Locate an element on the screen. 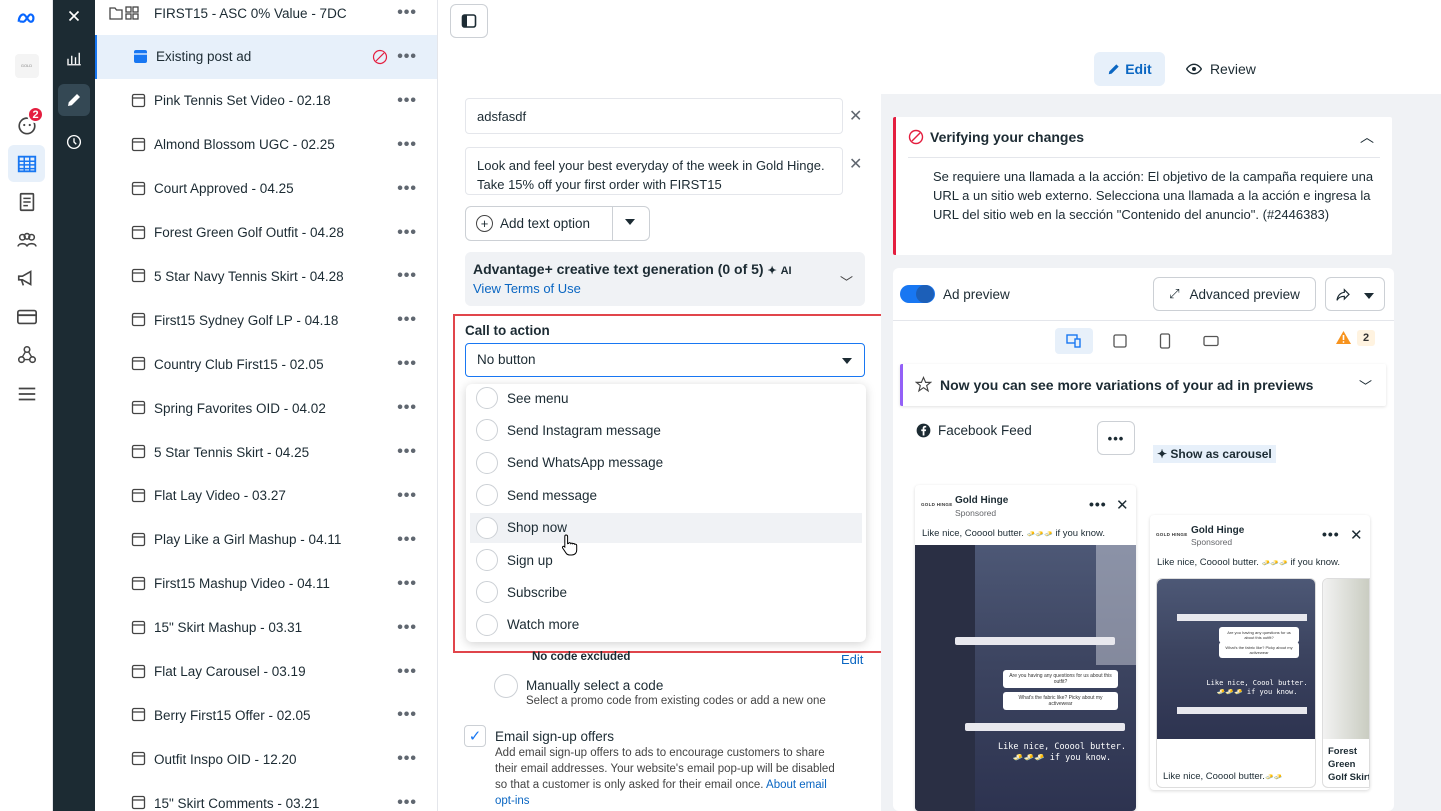 The image size is (1441, 811). tree-ad-row: 15" Skirt Comments - 03.21 ••• is located at coordinates (266, 796).